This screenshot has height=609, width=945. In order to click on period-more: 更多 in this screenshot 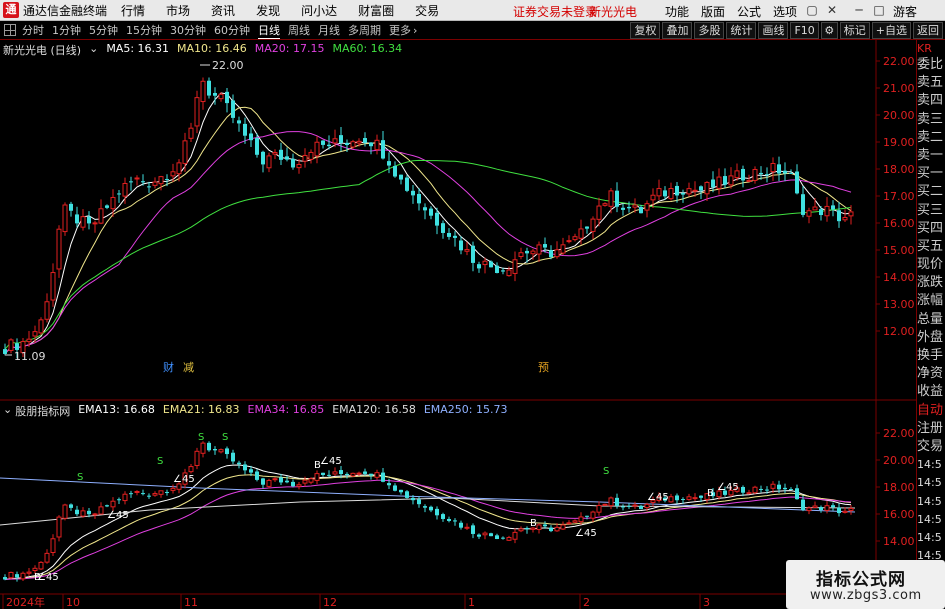, I will do `click(400, 30)`.